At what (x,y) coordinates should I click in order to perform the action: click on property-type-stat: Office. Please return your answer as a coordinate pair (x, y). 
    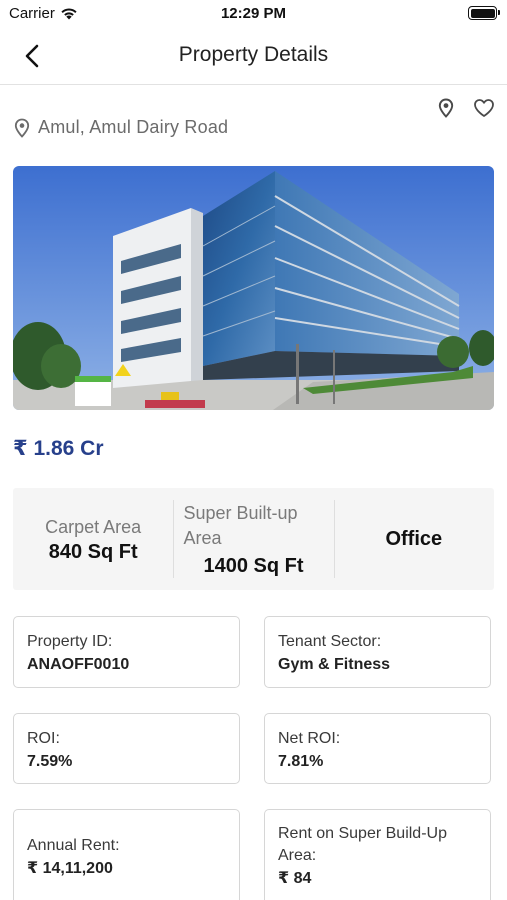
    Looking at the image, I should click on (413, 539).